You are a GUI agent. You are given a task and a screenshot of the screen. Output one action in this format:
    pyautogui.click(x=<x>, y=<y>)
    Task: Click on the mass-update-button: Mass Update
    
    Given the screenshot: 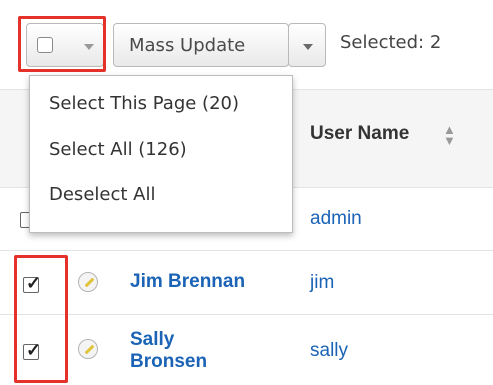 What is the action you would take?
    pyautogui.click(x=201, y=45)
    